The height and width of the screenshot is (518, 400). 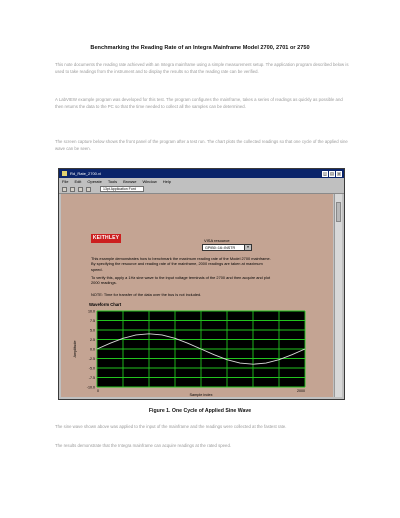 What do you see at coordinates (92, 340) in the screenshot?
I see `y-tick-label: 2.5` at bounding box center [92, 340].